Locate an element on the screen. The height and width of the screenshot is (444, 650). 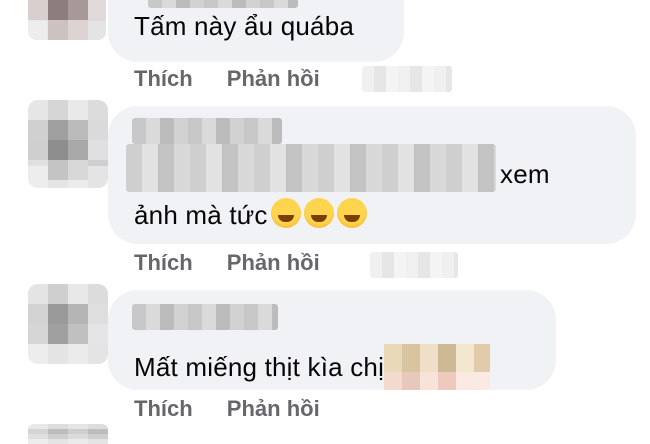
comment-text-line: Mất miếng thịt kìa chị is located at coordinates (312, 367).